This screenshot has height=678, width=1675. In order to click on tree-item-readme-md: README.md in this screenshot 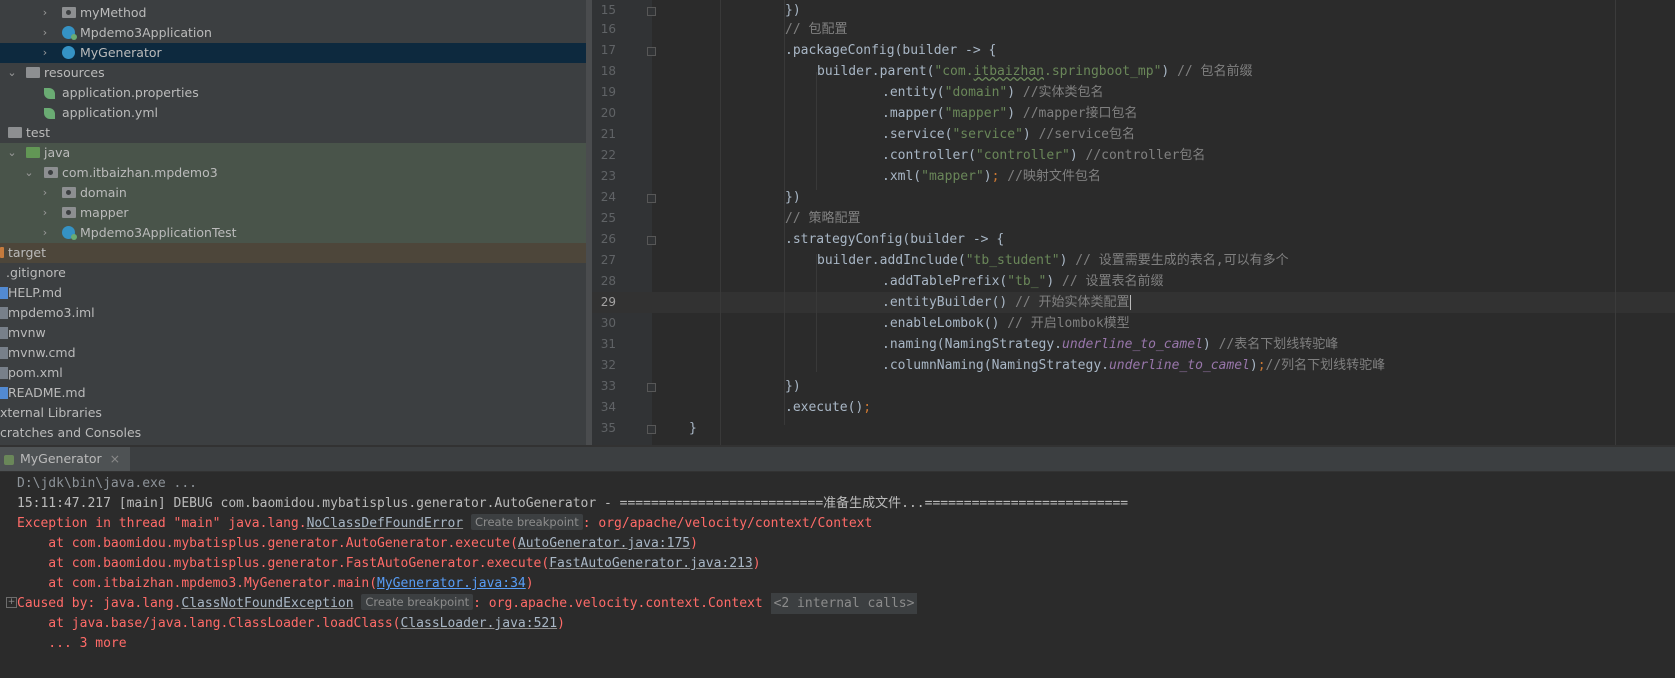, I will do `click(293, 393)`.